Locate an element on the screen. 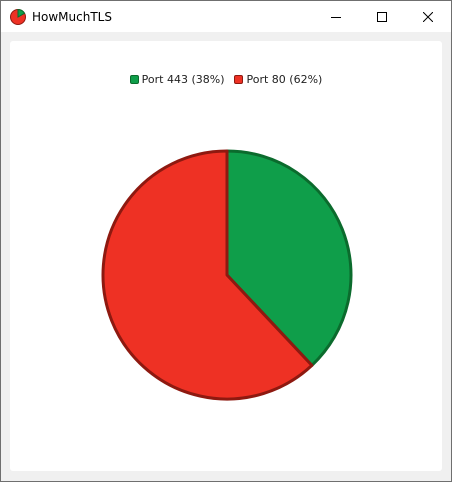 The height and width of the screenshot is (482, 452). app-pie-icon is located at coordinates (18, 17).